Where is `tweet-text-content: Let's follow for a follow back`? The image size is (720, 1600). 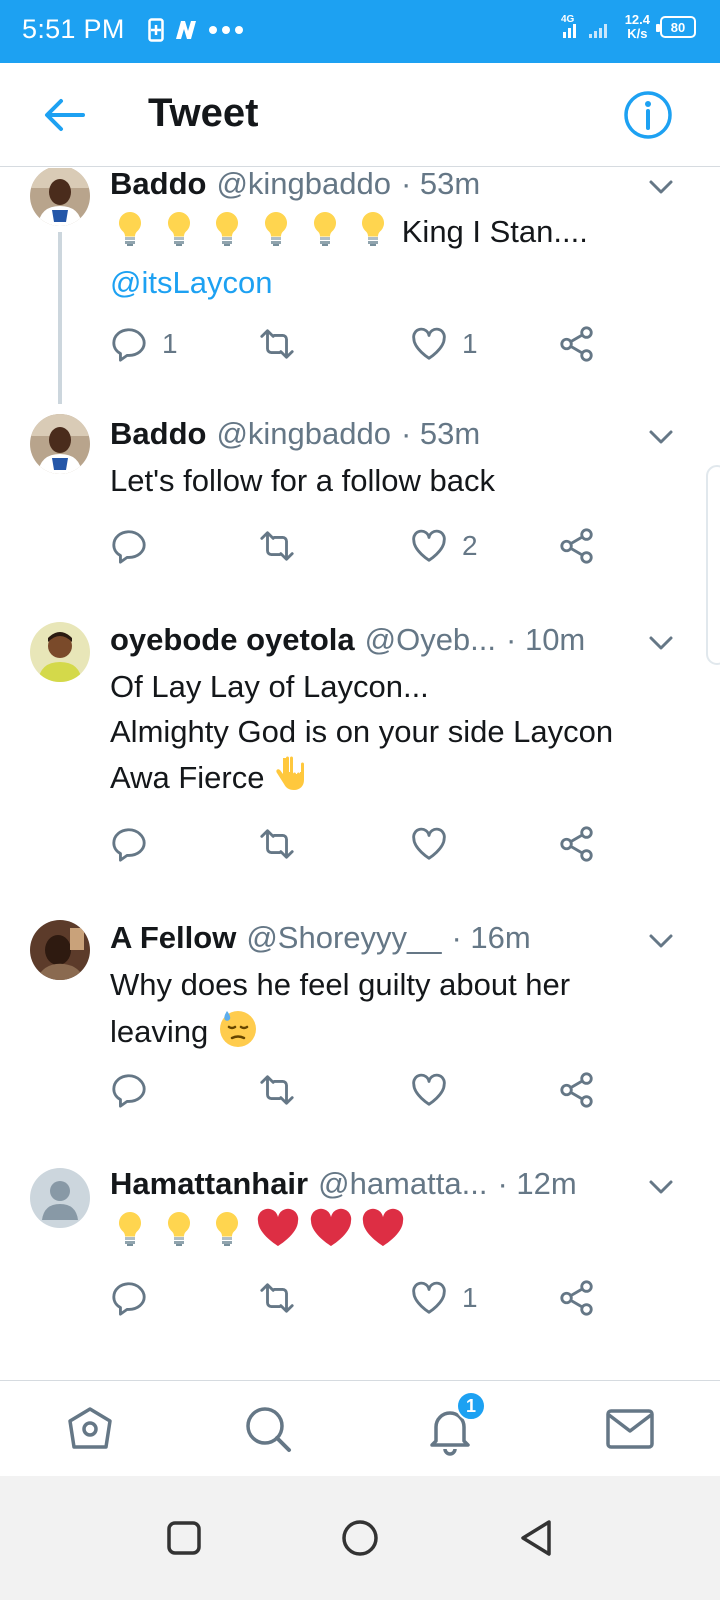 tweet-text-content: Let's follow for a follow back is located at coordinates (302, 480).